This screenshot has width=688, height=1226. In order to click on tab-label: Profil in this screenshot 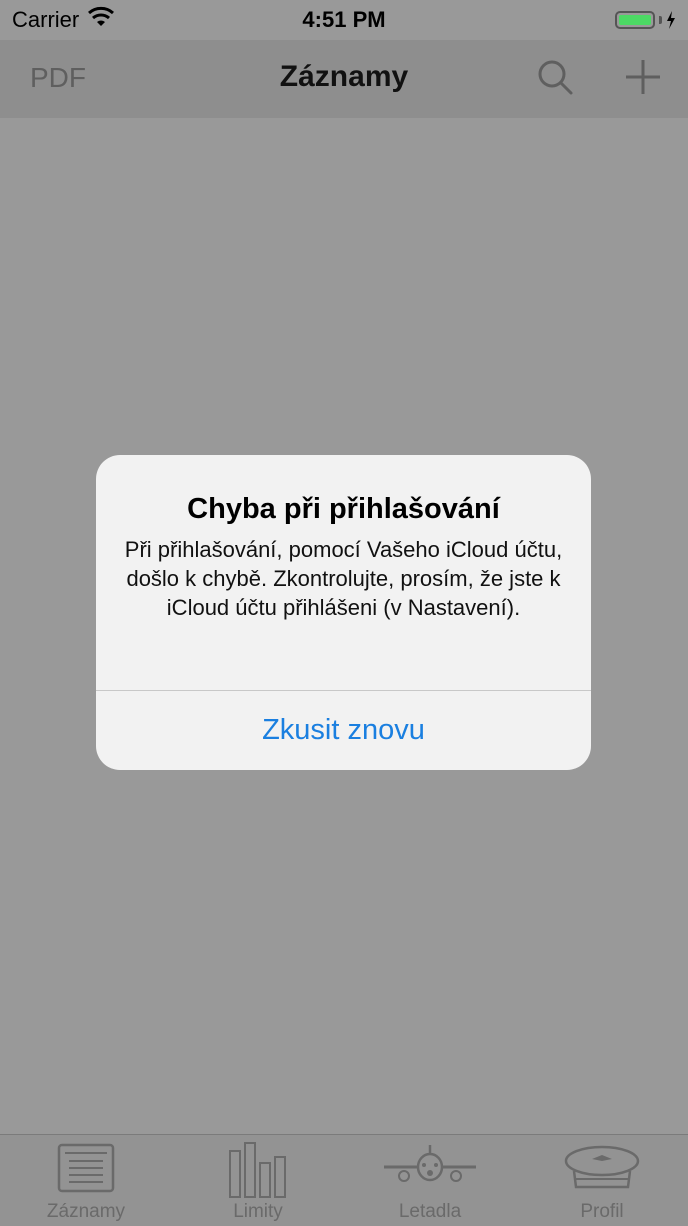, I will do `click(602, 1211)`.